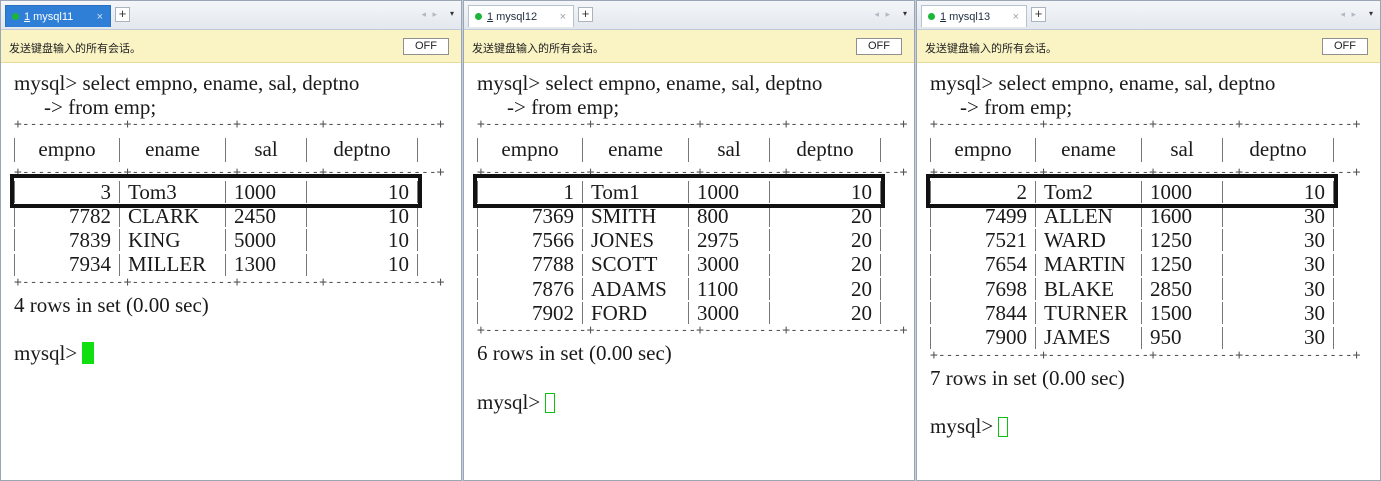 This screenshot has height=481, width=1381. Describe the element at coordinates (1077, 337) in the screenshot. I see `cell-ename: JAMES` at that location.